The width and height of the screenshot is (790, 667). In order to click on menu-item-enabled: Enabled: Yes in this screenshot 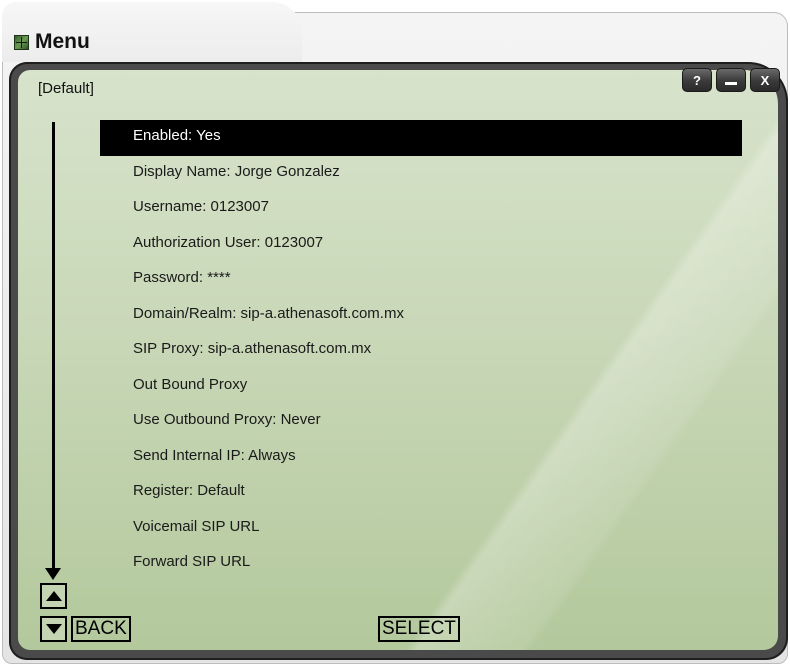, I will do `click(421, 138)`.